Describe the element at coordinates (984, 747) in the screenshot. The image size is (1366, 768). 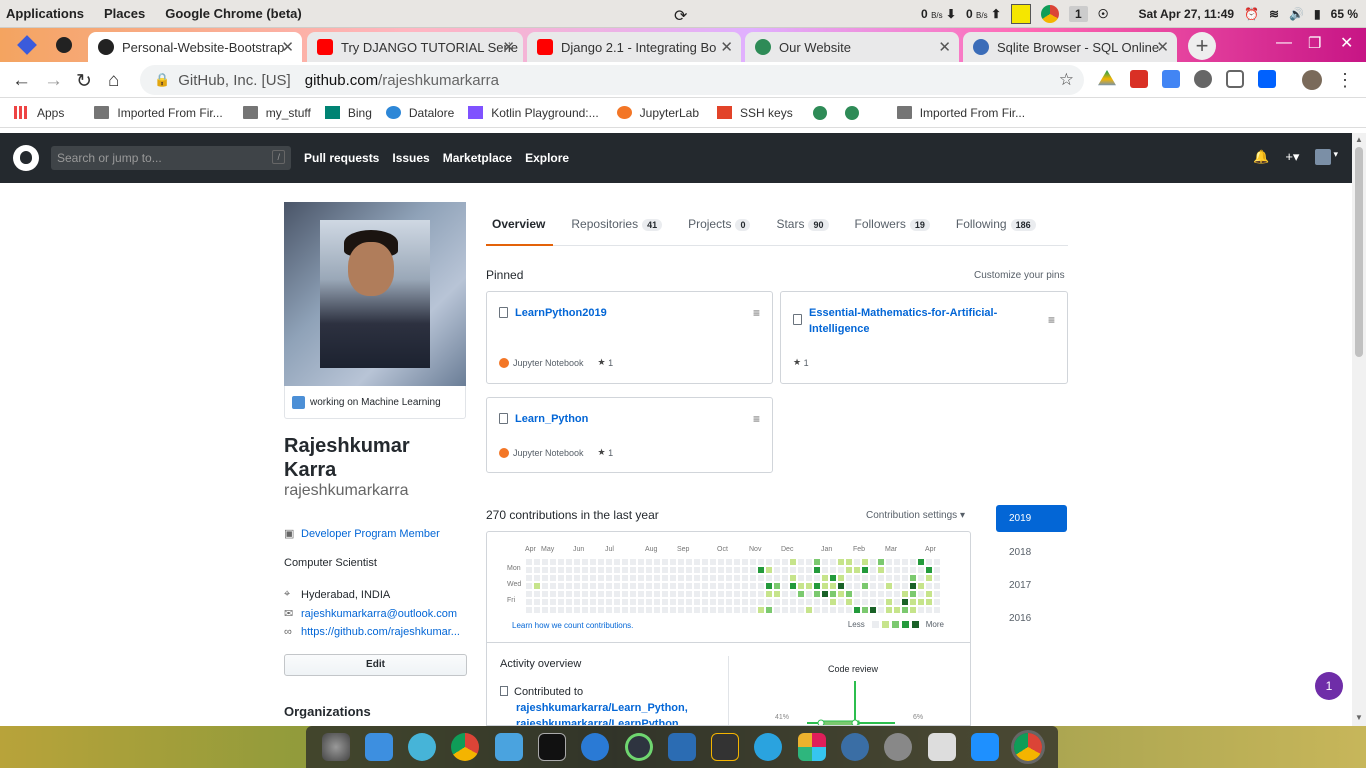
I see `app-store-icon` at that location.